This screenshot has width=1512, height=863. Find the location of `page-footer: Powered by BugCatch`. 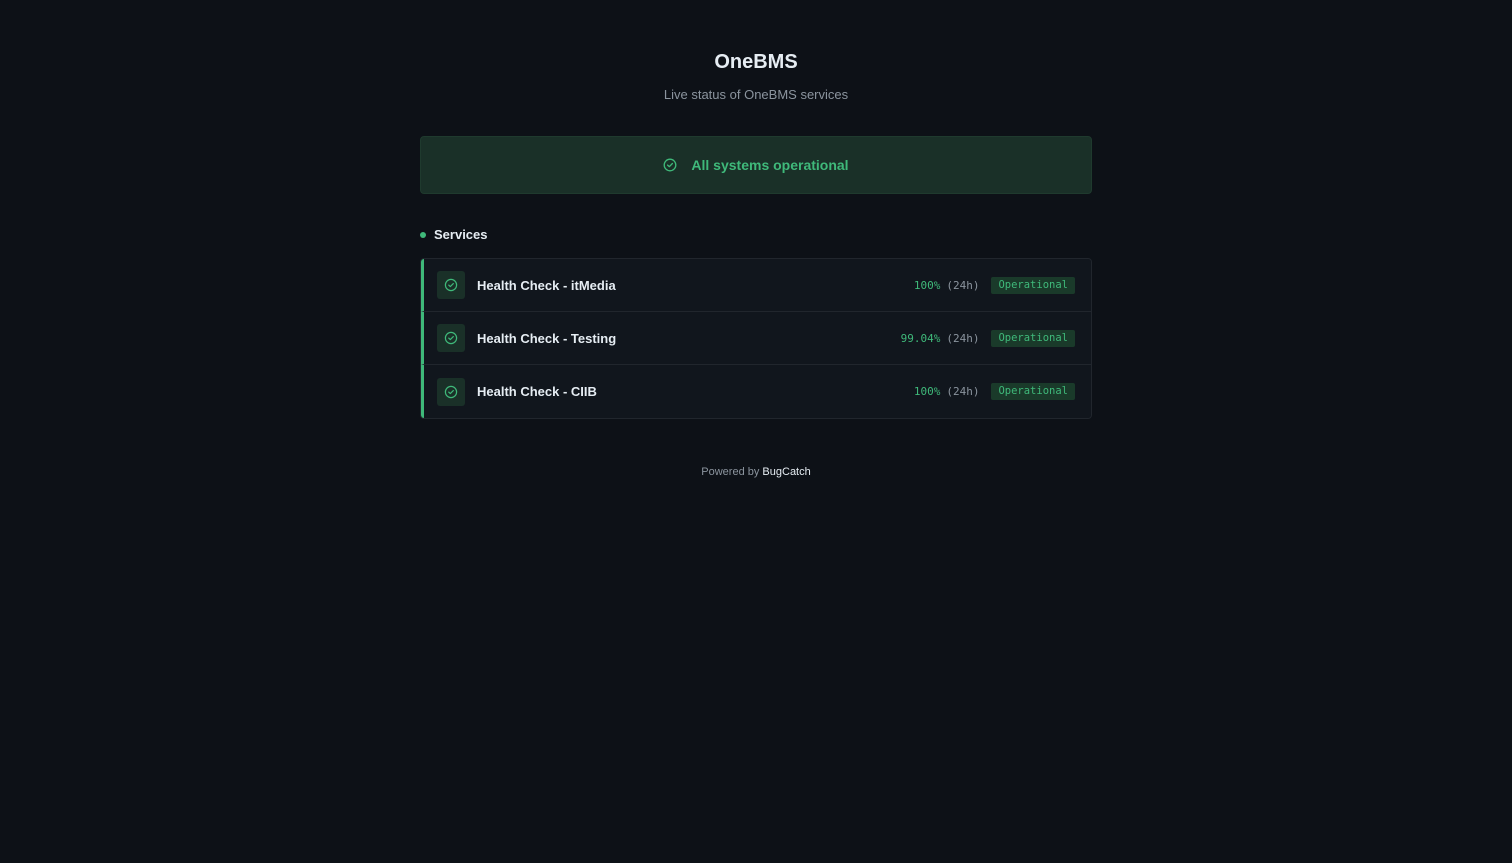

page-footer: Powered by BugCatch is located at coordinates (756, 472).